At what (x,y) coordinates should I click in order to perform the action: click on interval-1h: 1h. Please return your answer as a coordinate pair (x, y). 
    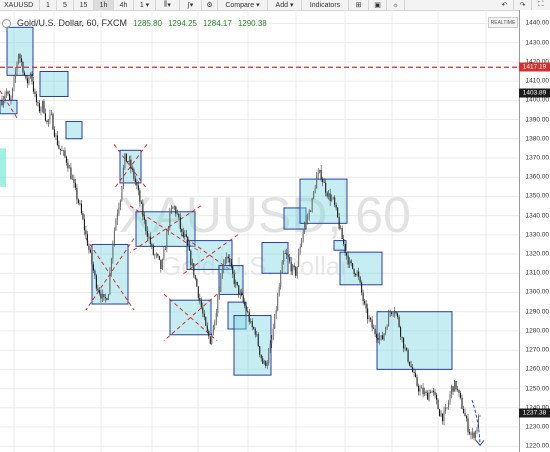
    Looking at the image, I should click on (104, 5).